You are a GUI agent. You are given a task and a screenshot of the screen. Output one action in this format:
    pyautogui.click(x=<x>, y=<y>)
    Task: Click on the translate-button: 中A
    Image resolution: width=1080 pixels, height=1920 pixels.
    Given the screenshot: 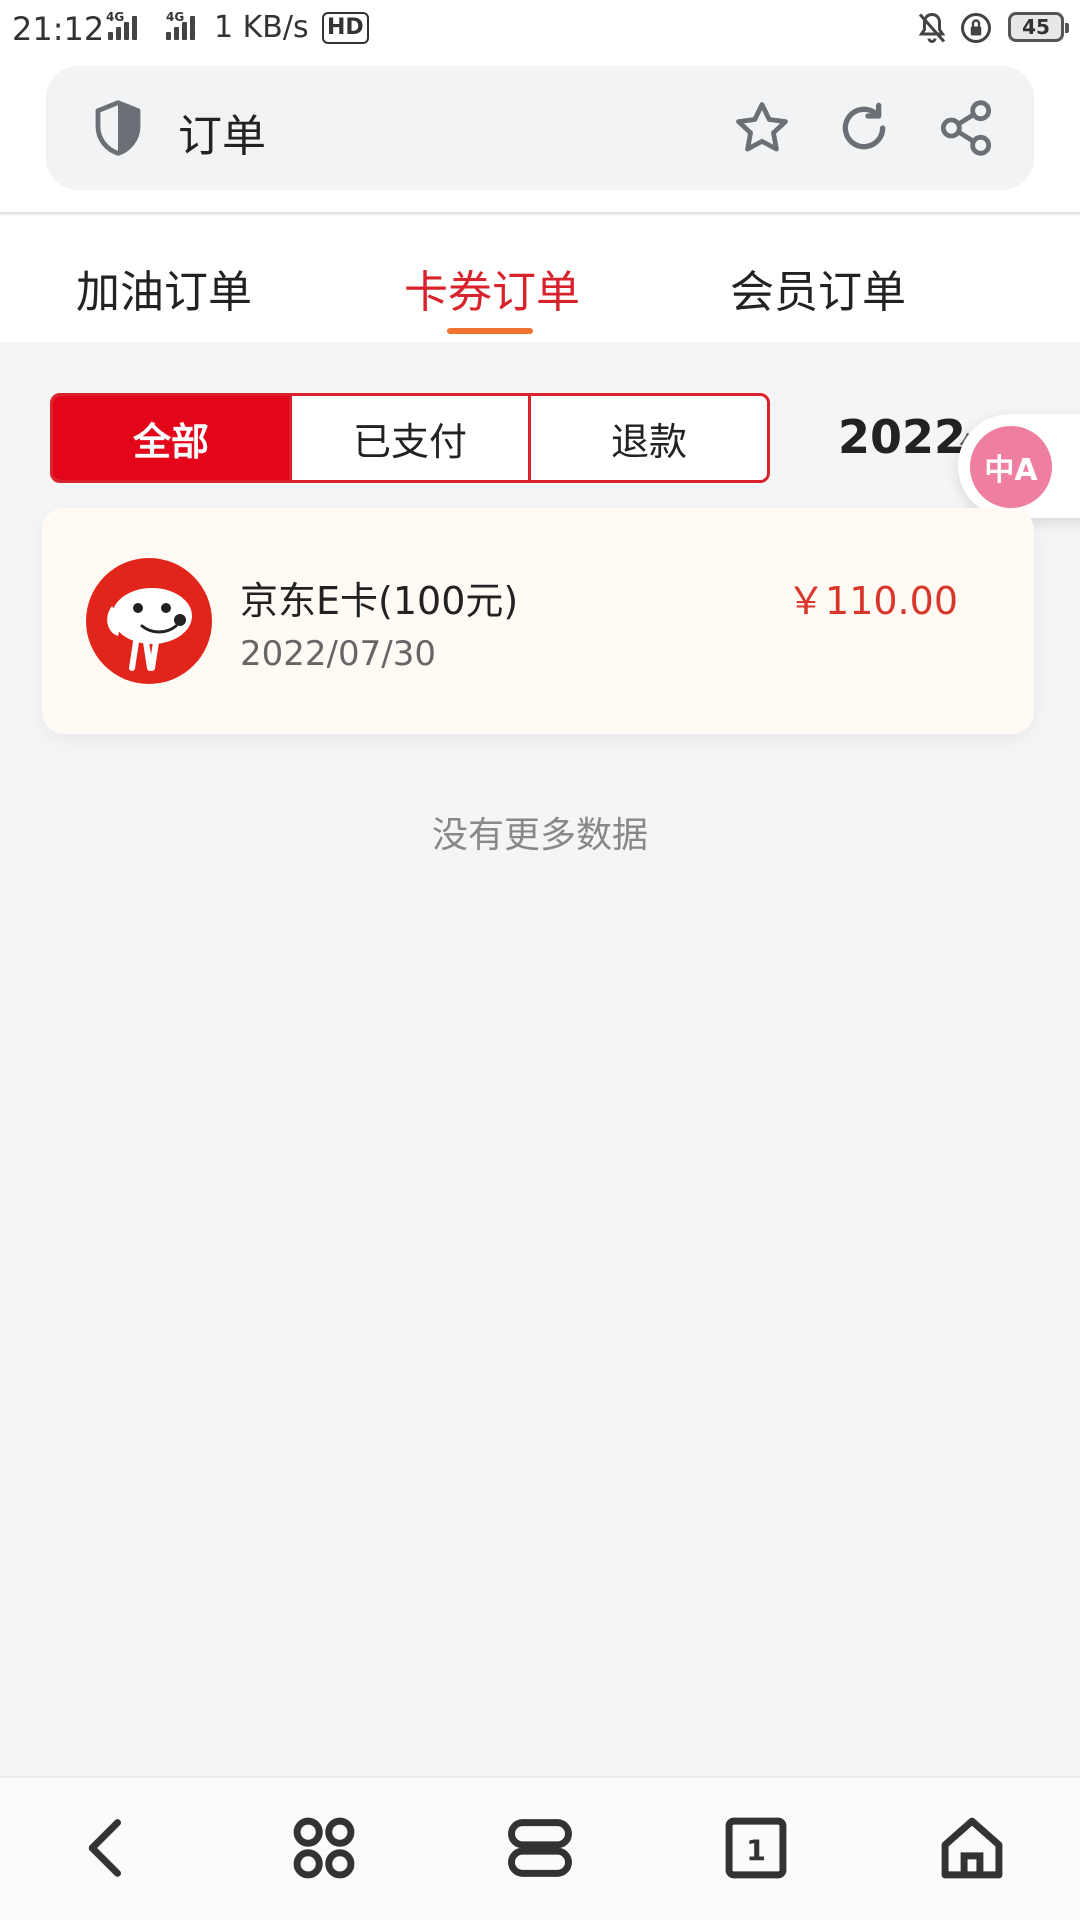 What is the action you would take?
    pyautogui.click(x=1019, y=466)
    